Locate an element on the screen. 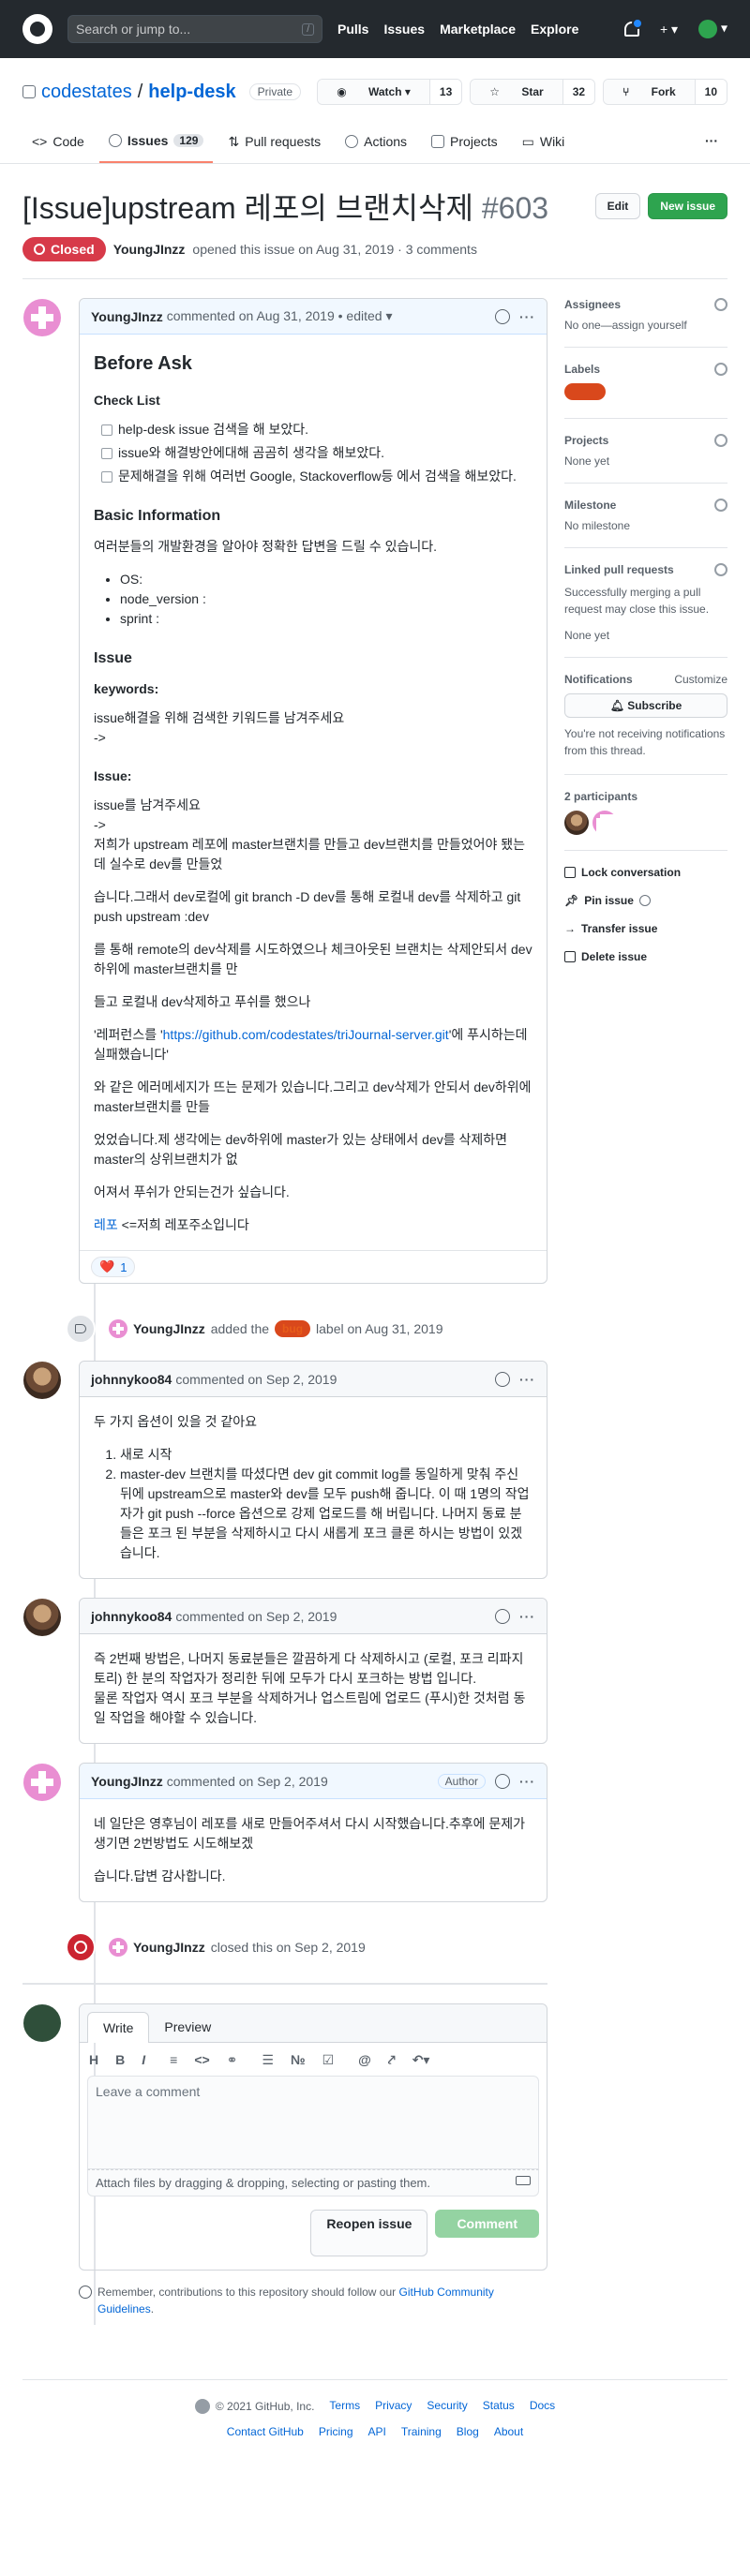 The height and width of the screenshot is (2576, 750). footer-link-training: Training is located at coordinates (421, 2431).